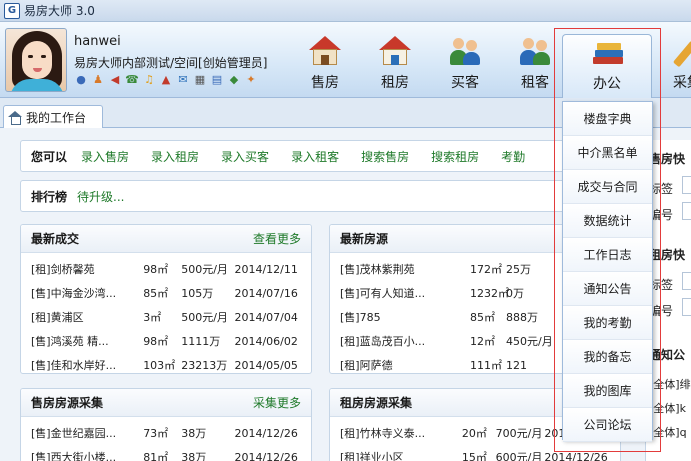 The width and height of the screenshot is (691, 461). What do you see at coordinates (200, 80) in the screenshot?
I see `calculator-icon: ▦` at bounding box center [200, 80].